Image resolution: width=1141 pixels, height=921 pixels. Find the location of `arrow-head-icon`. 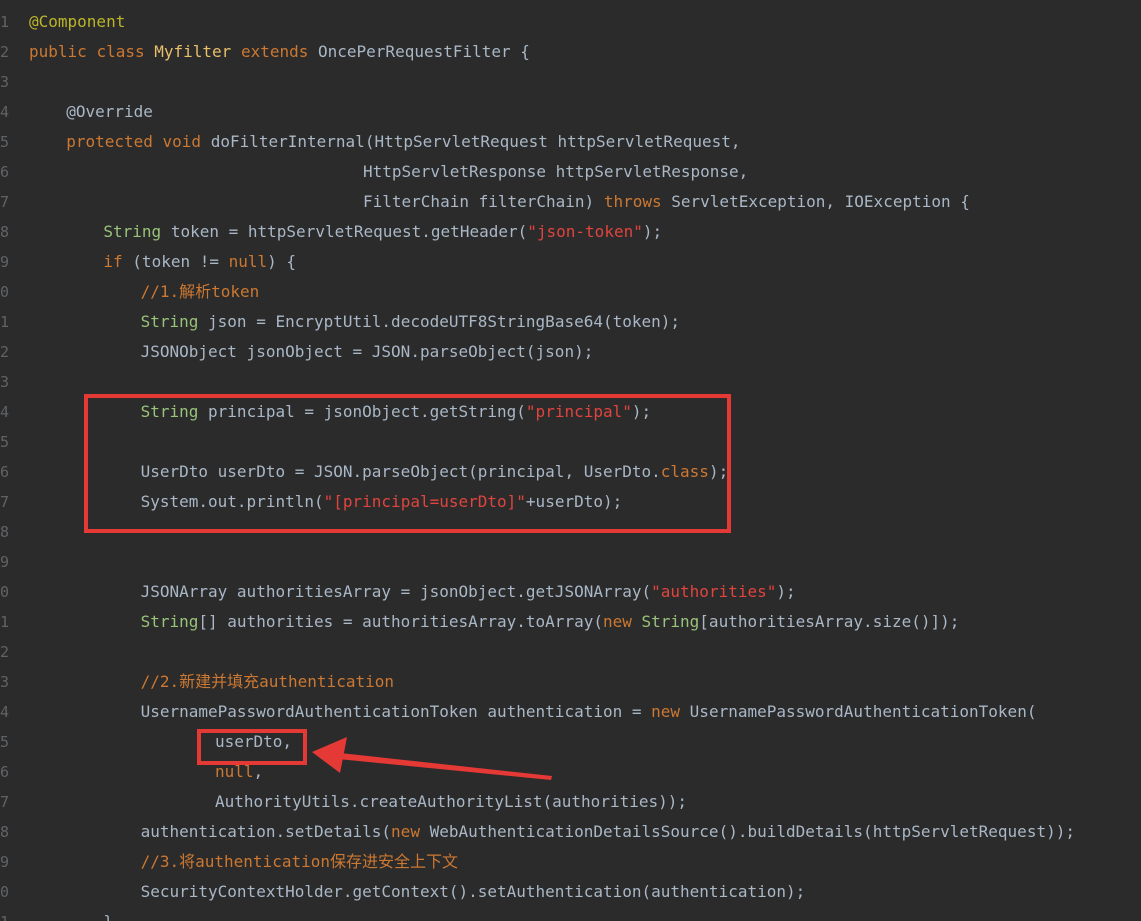

arrow-head-icon is located at coordinates (329, 755).